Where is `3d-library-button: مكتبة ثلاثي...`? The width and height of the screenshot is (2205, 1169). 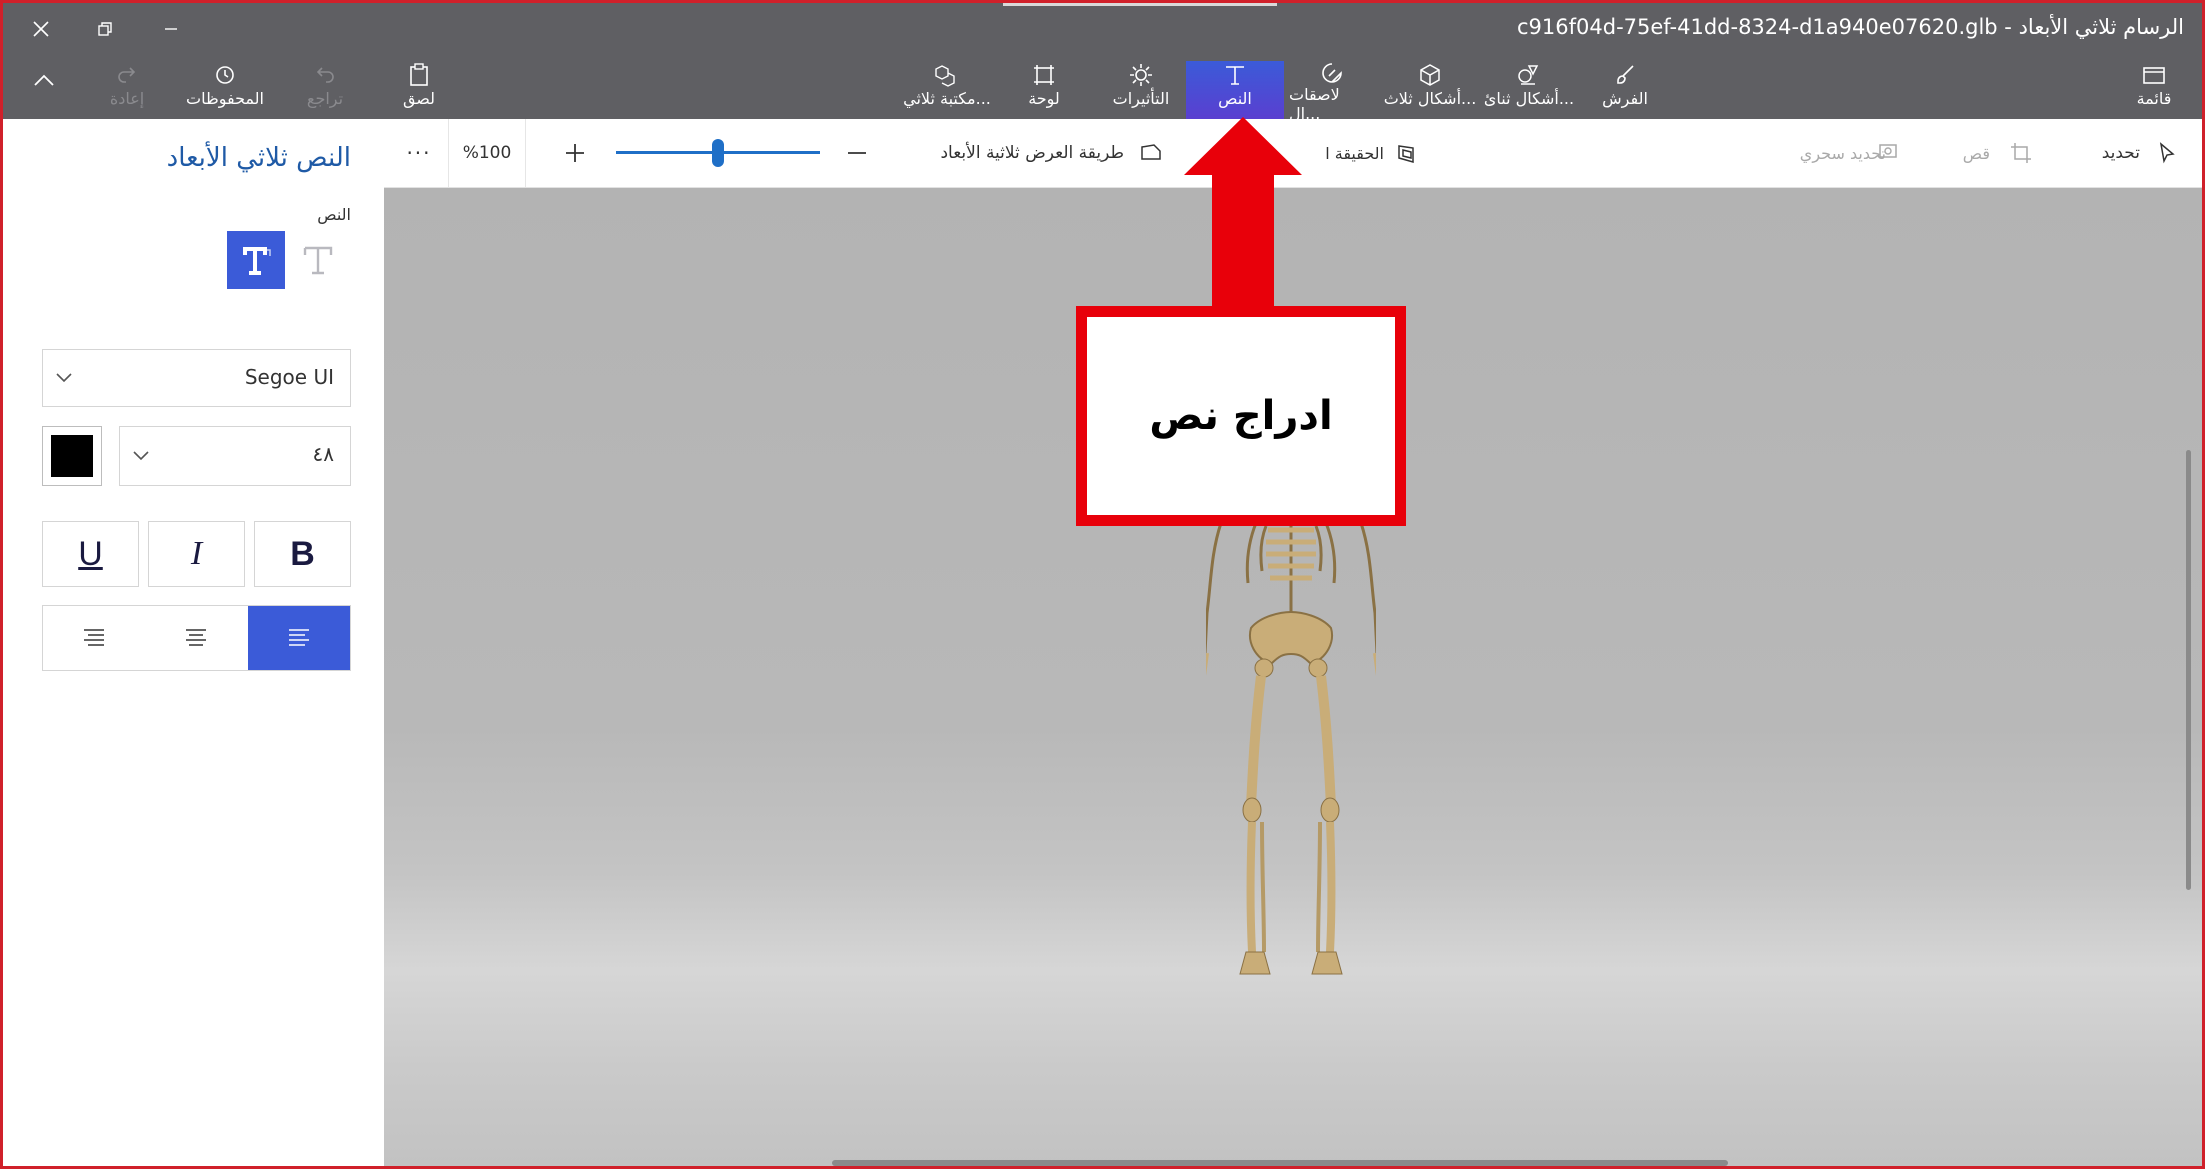
3d-library-button: مكتبة ثلاثي... is located at coordinates (947, 90).